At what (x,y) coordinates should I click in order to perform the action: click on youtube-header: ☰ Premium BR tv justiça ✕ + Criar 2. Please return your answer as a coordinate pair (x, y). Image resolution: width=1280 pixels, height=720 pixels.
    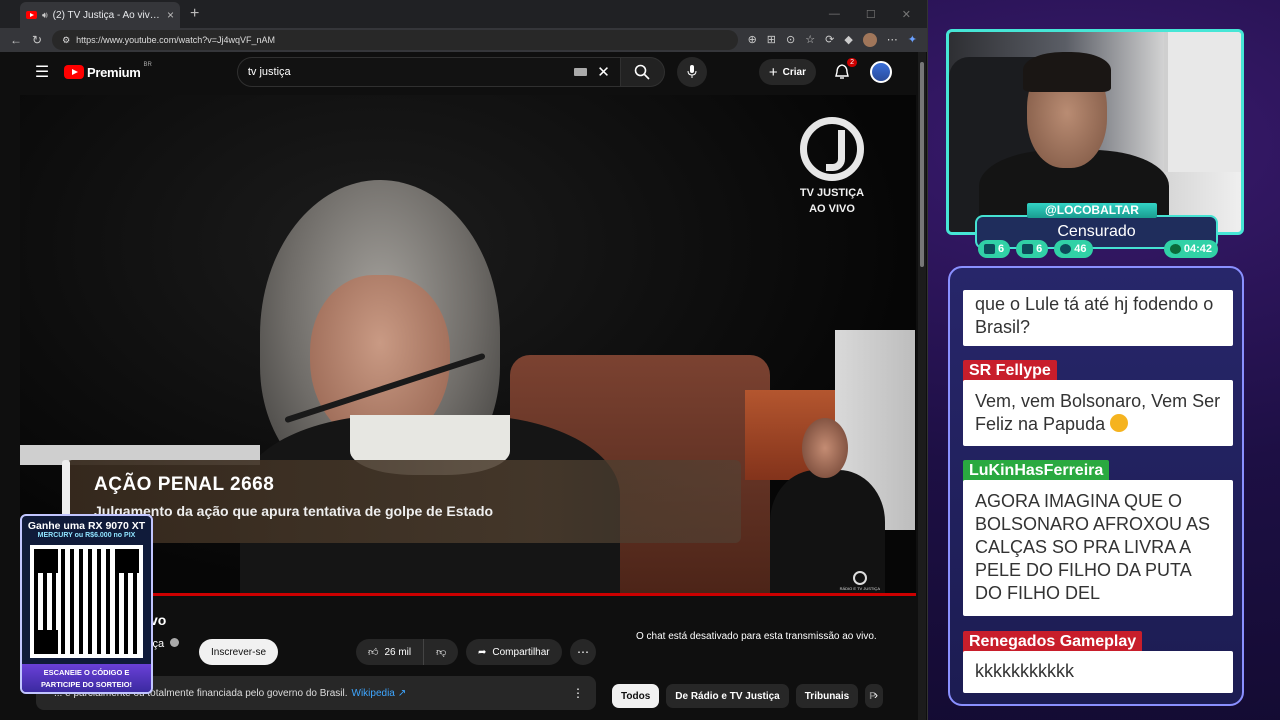
    Looking at the image, I should click on (468, 72).